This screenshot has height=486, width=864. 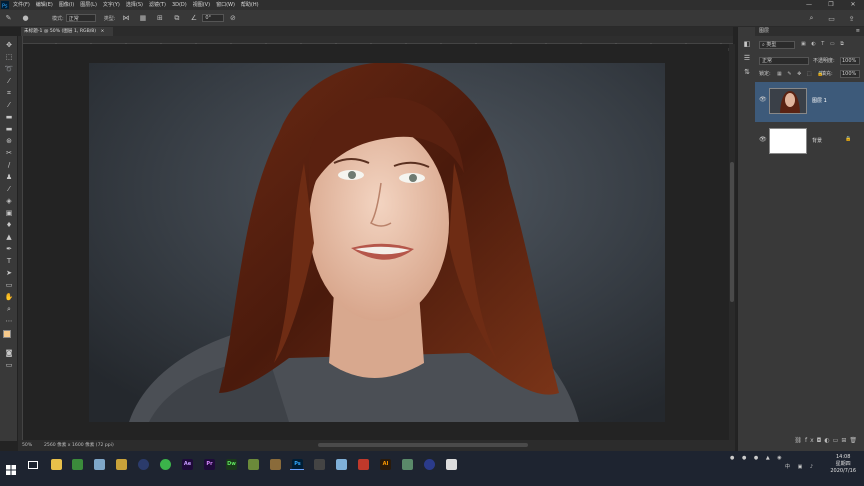 What do you see at coordinates (385, 464) in the screenshot?
I see `illustrator-icon: AI` at bounding box center [385, 464].